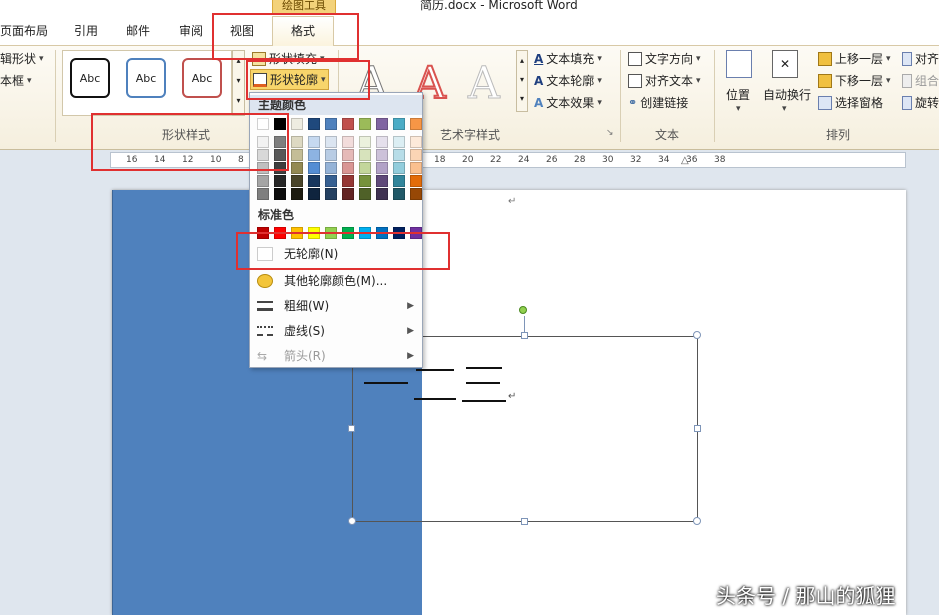 This screenshot has height=615, width=939. I want to click on resize-handle-e, so click(697, 428).